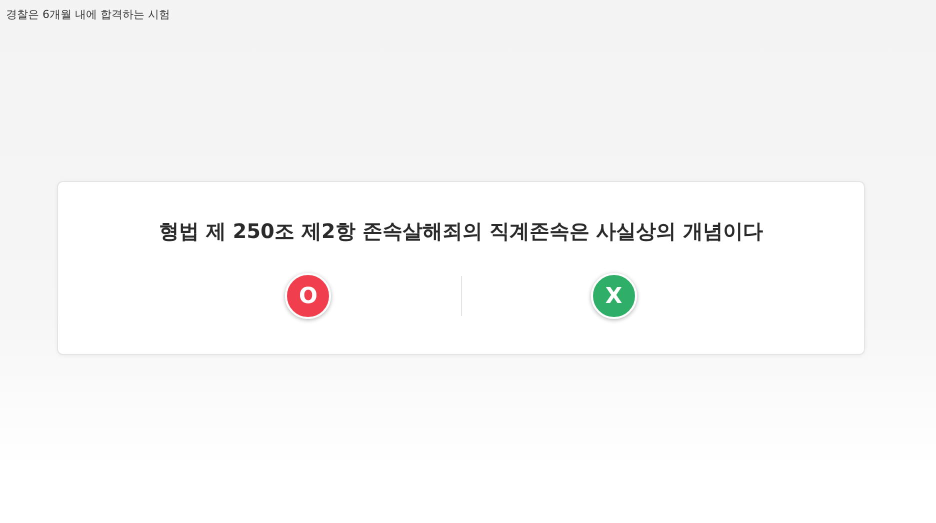 The image size is (936, 523). Describe the element at coordinates (461, 231) in the screenshot. I see `question-text: 형법 제 250조 제2항 존속살해죄의 직계존속은 사실상의 개념이다` at that location.